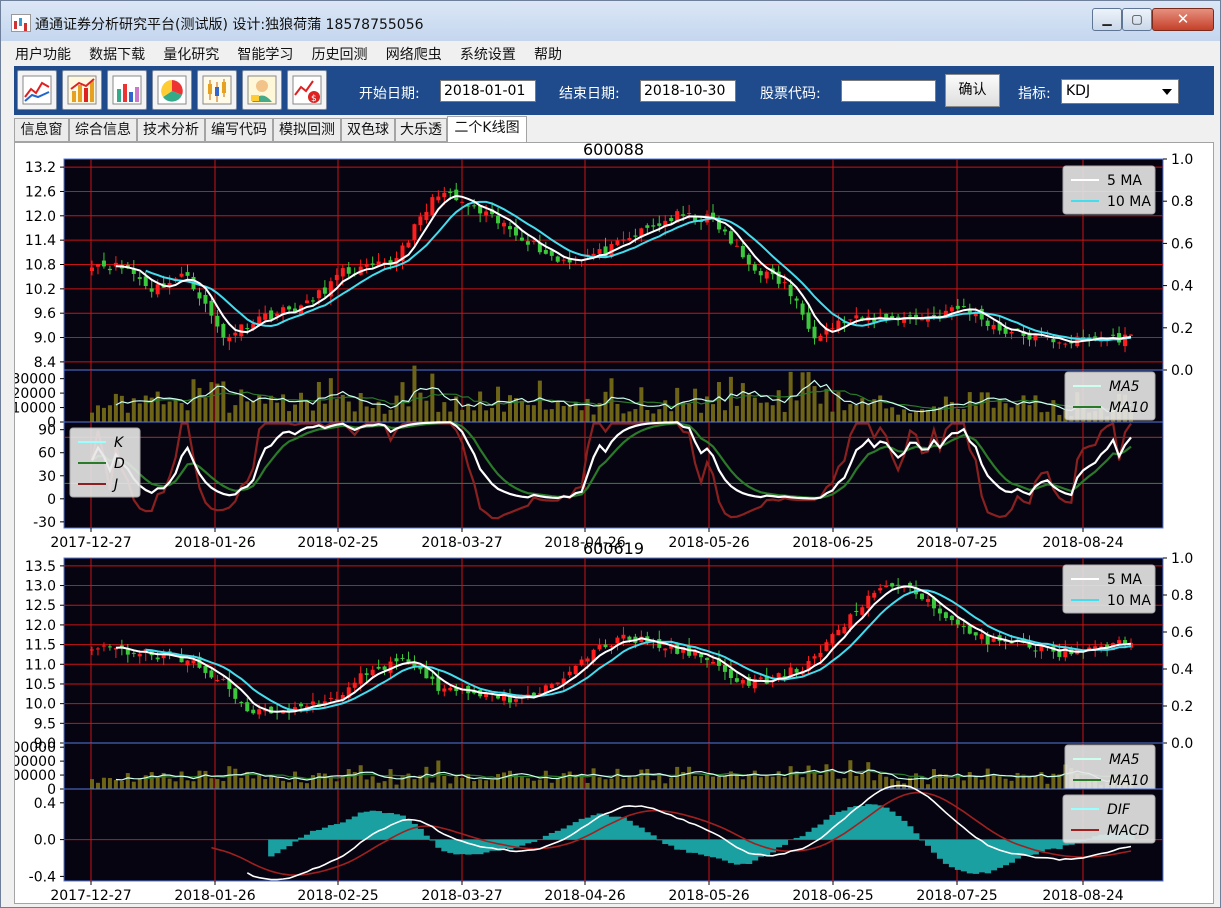  What do you see at coordinates (103, 130) in the screenshot?
I see `tab-overview: 综合信息` at bounding box center [103, 130].